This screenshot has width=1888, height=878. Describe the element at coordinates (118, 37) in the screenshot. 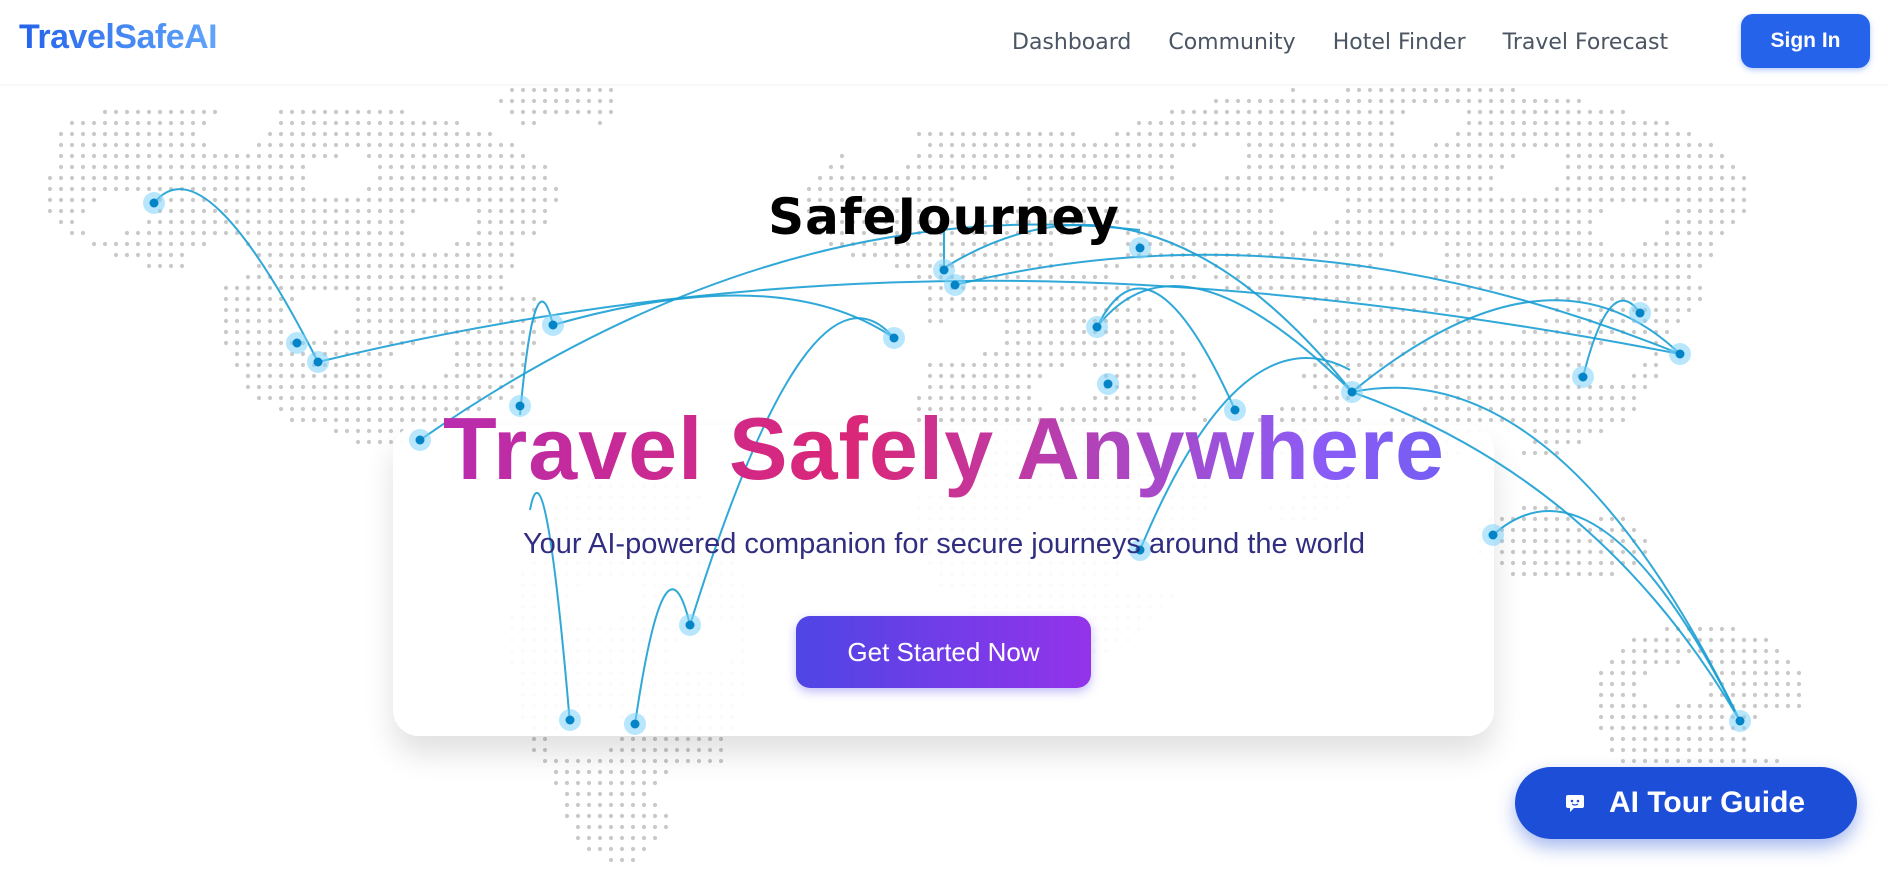

I see `brand-logo: TravelSafeAI` at that location.